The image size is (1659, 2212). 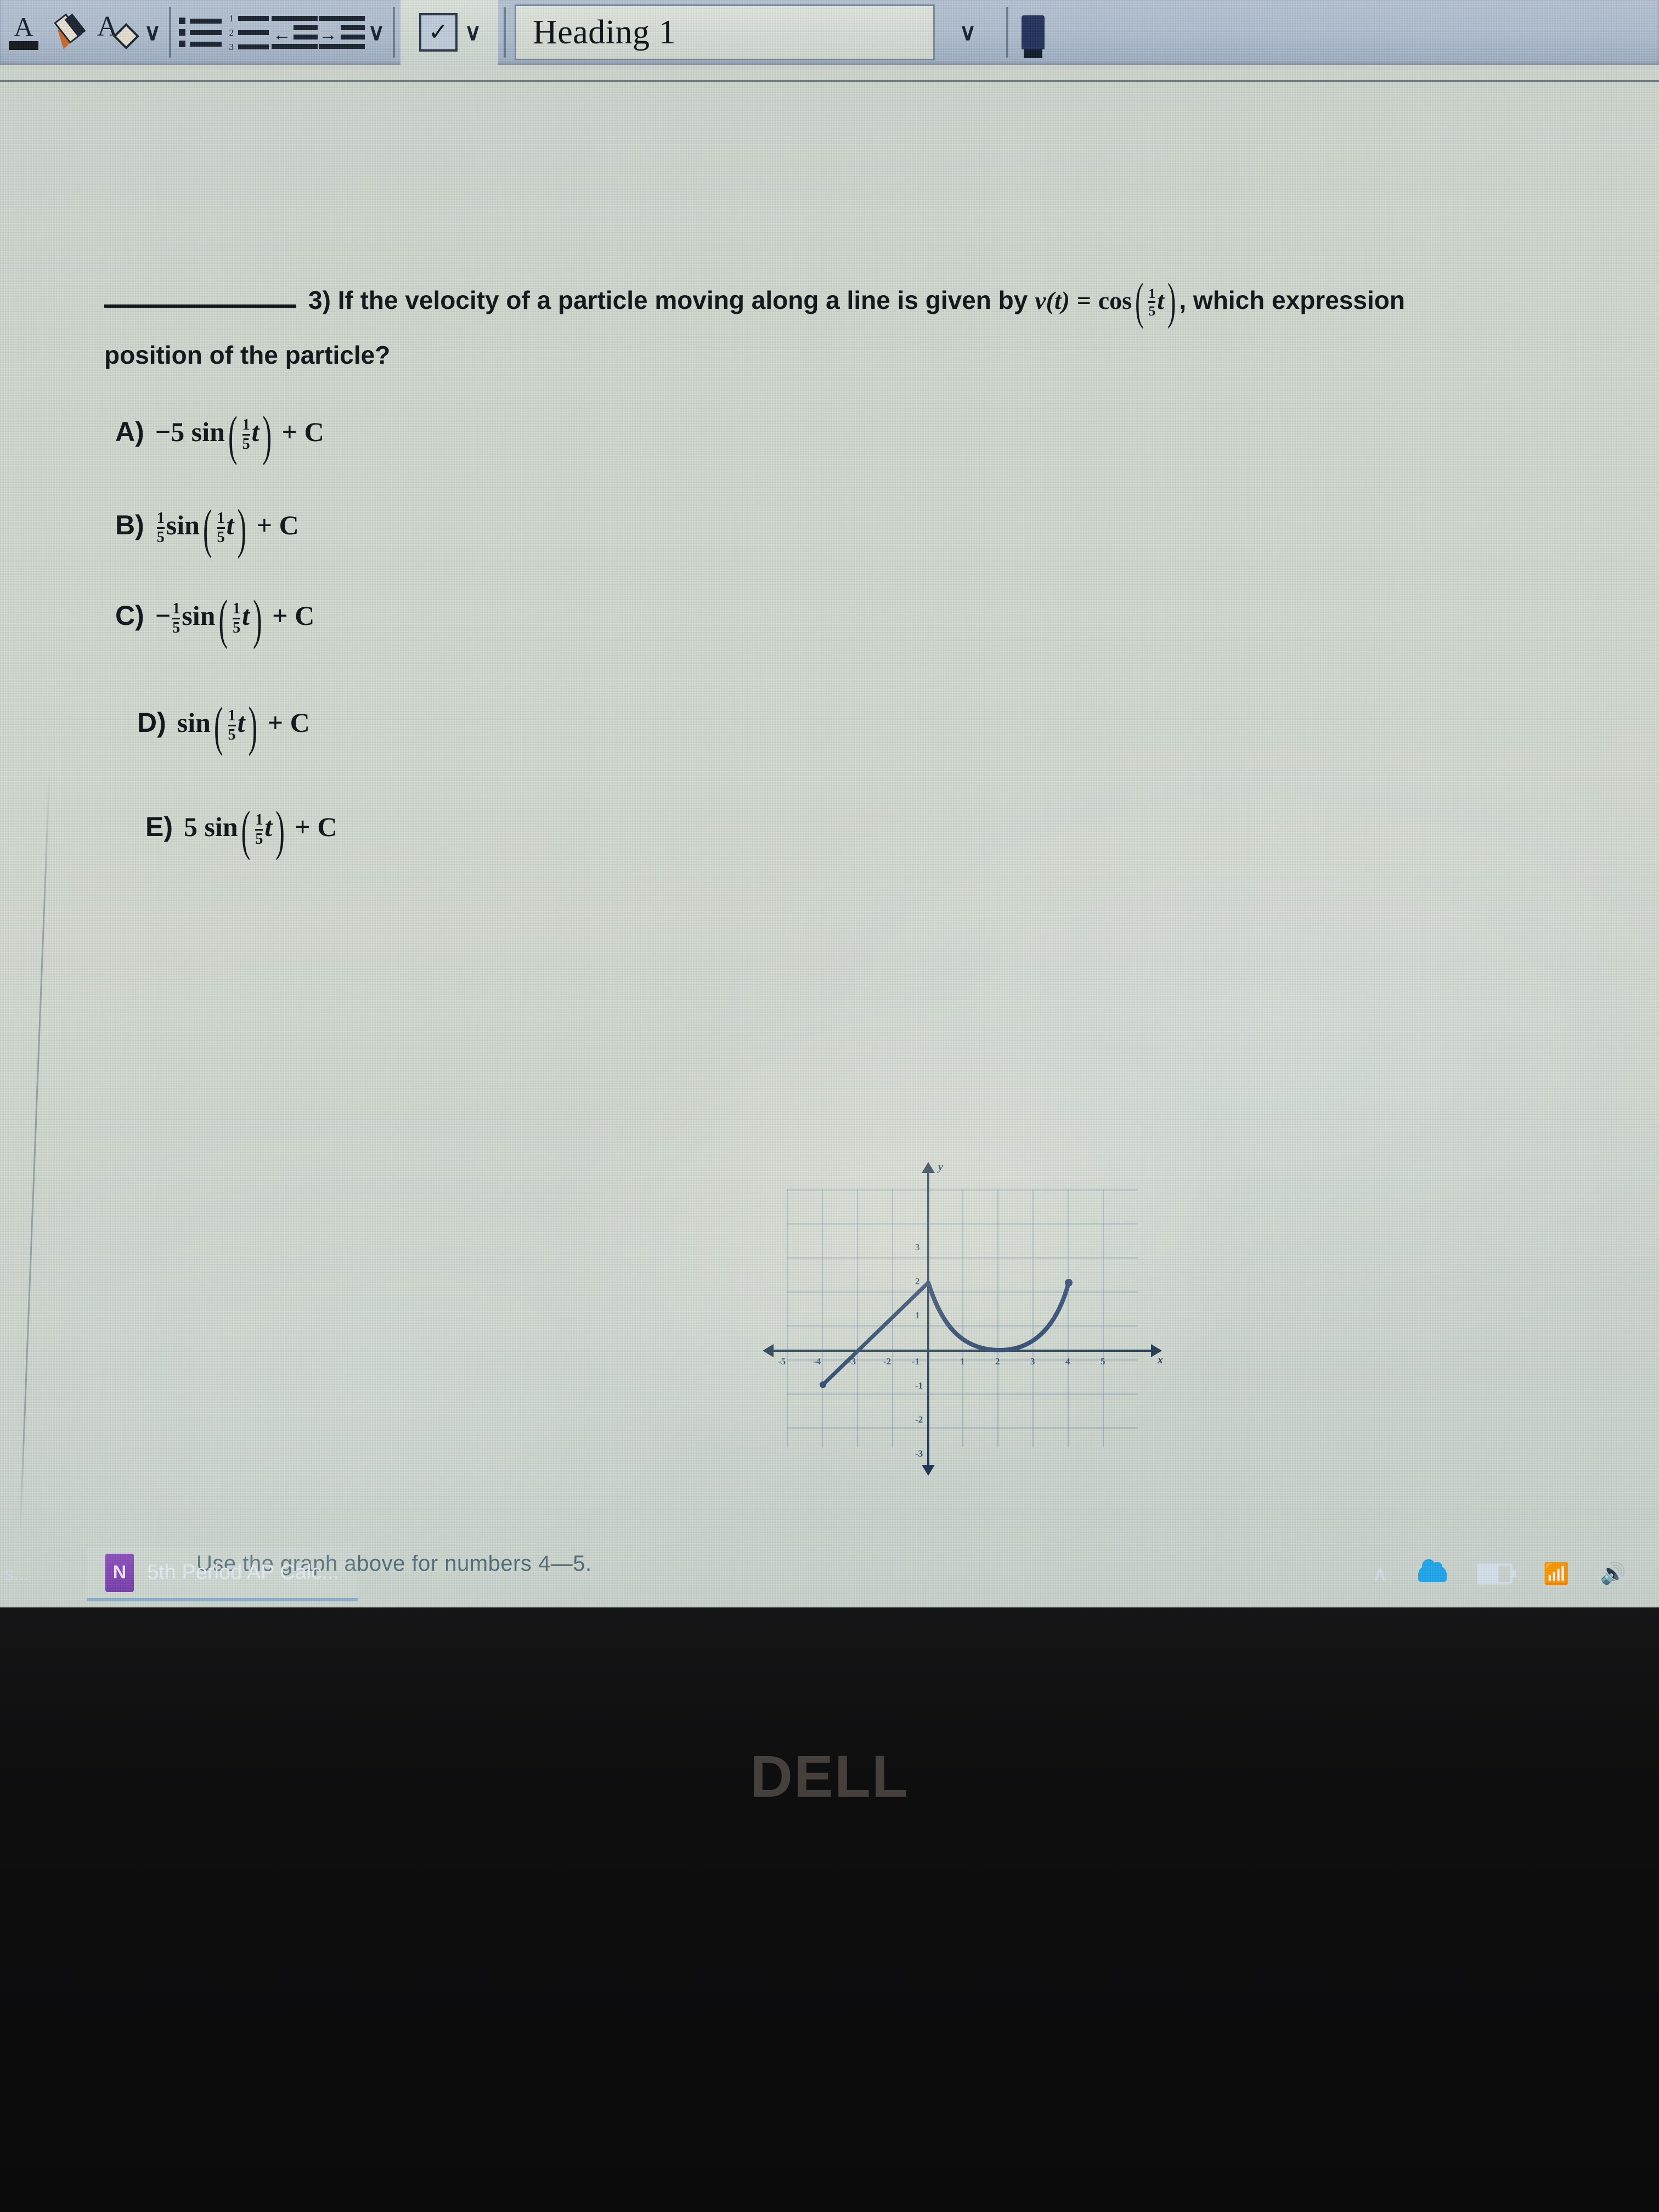 I want to click on choice-d-argument-var: t, so click(x=241, y=723).